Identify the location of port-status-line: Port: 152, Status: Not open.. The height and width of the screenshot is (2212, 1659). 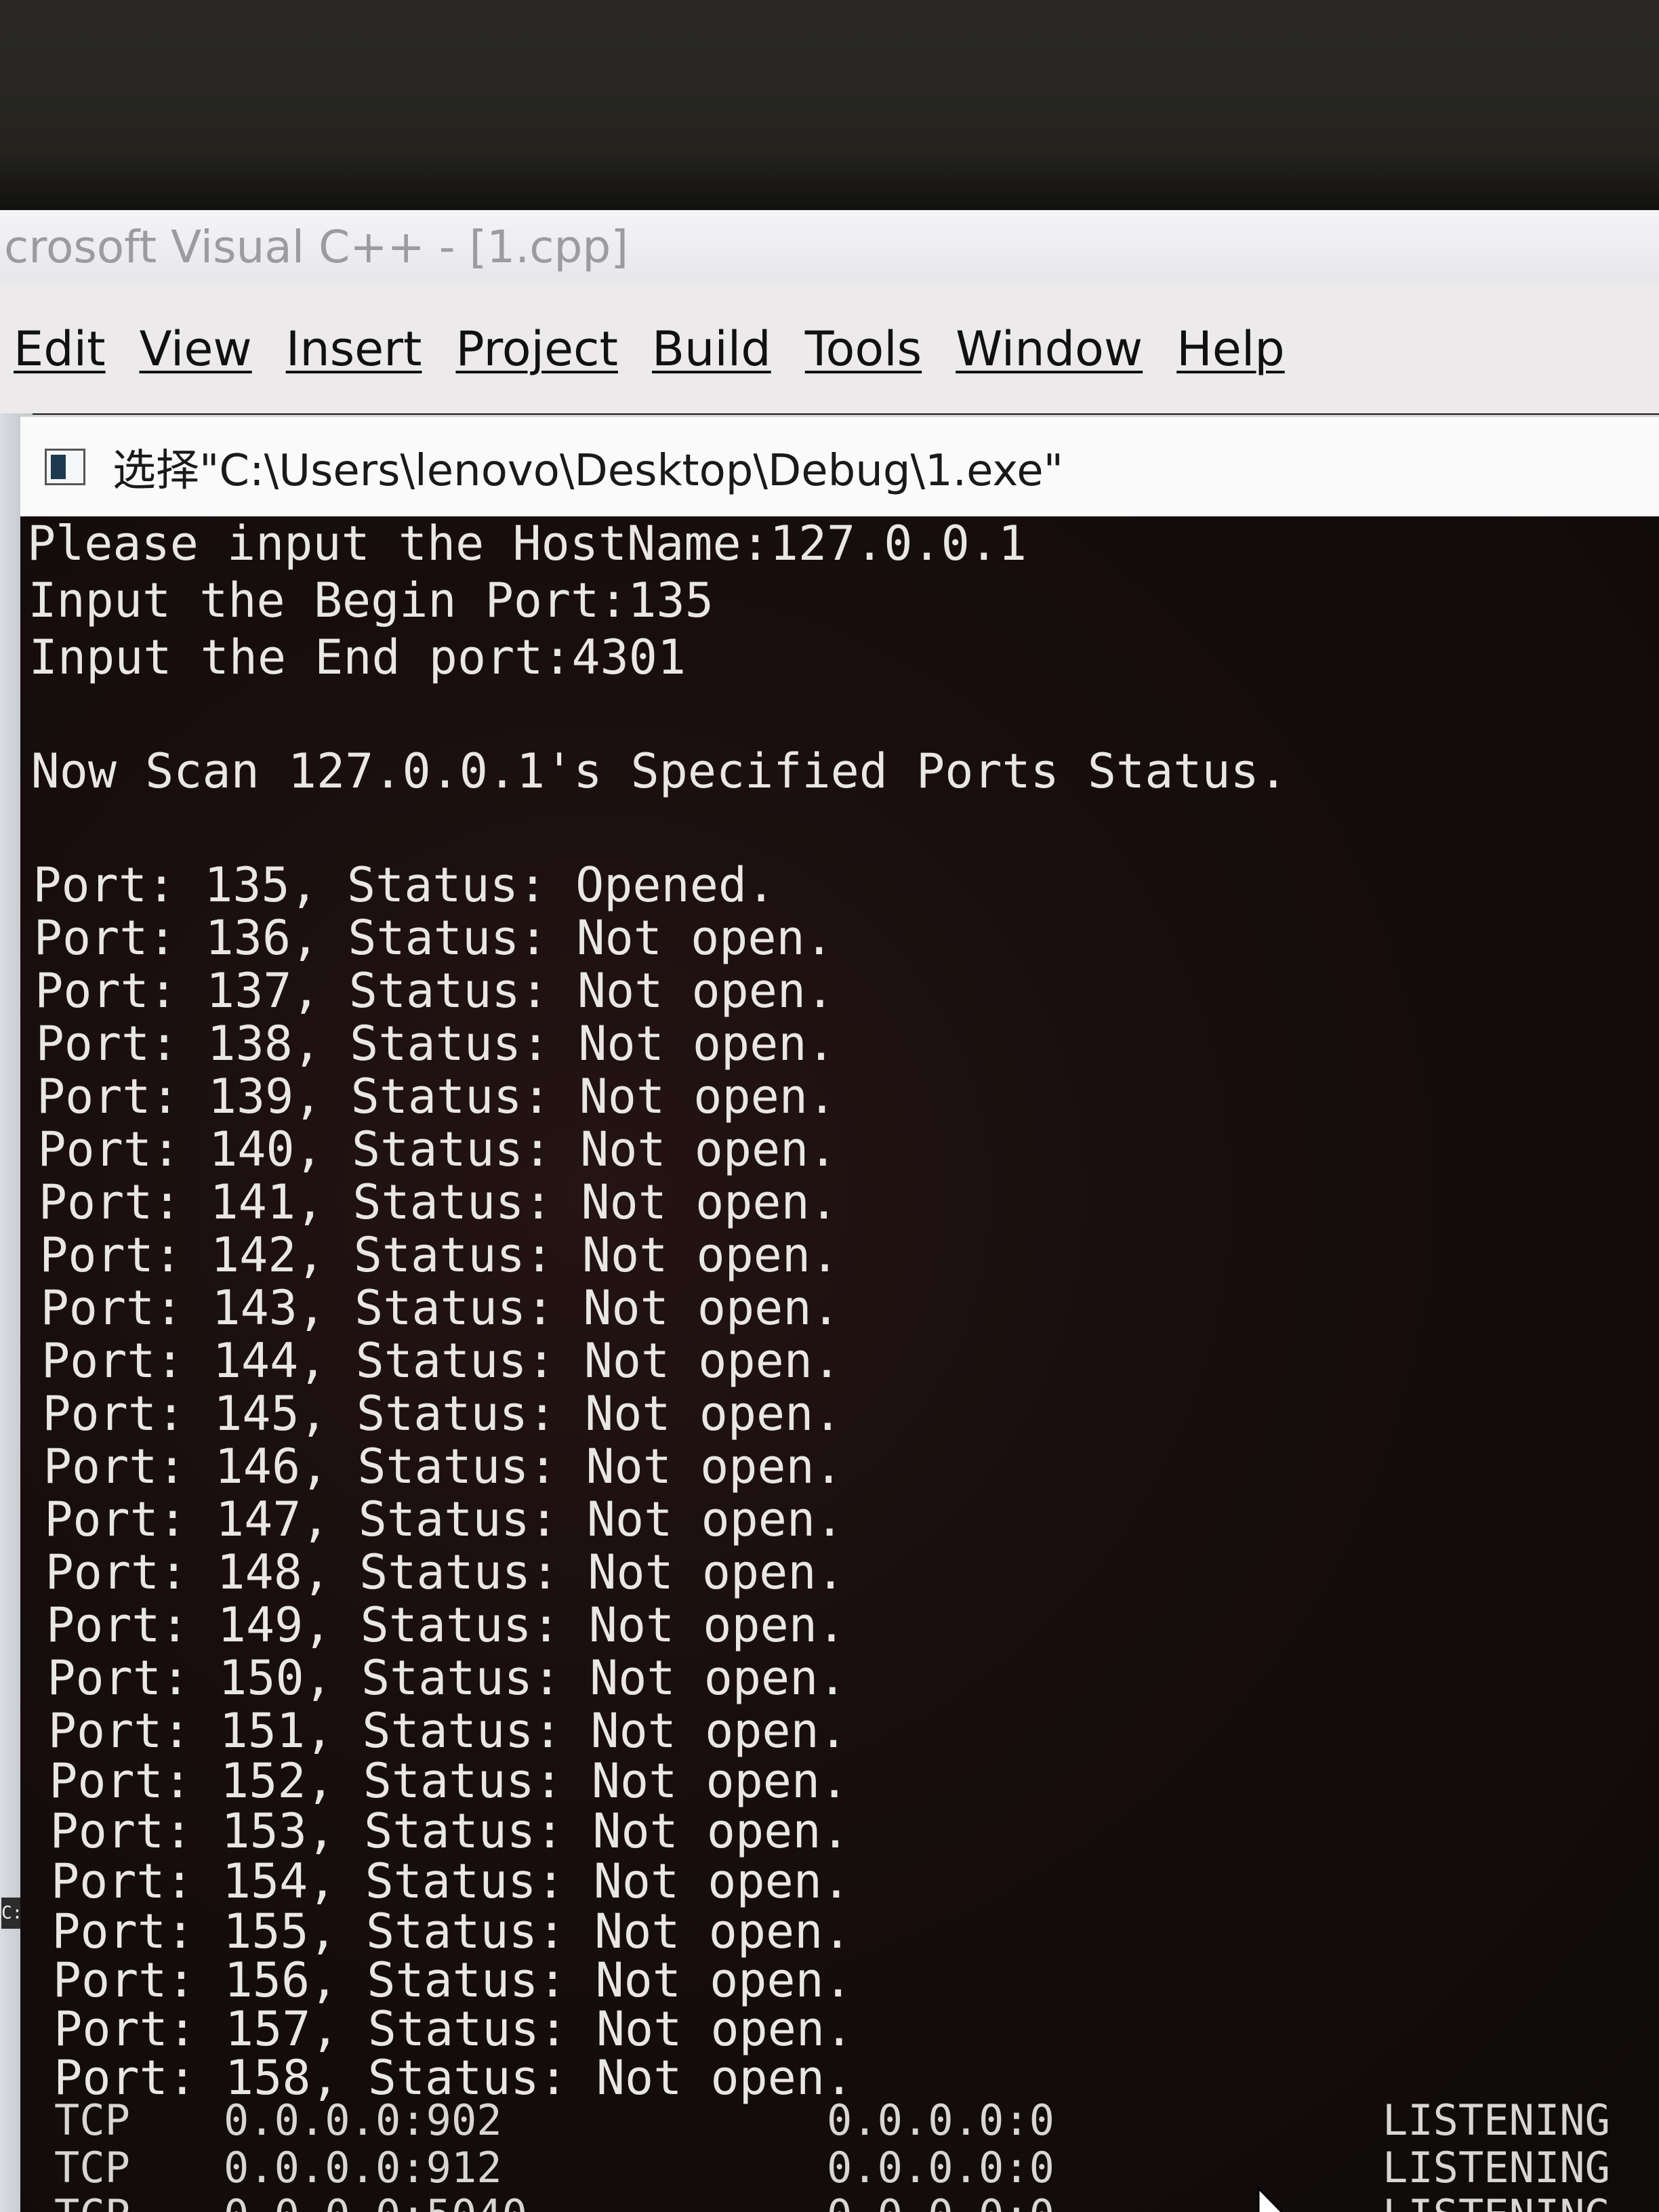
(449, 1781).